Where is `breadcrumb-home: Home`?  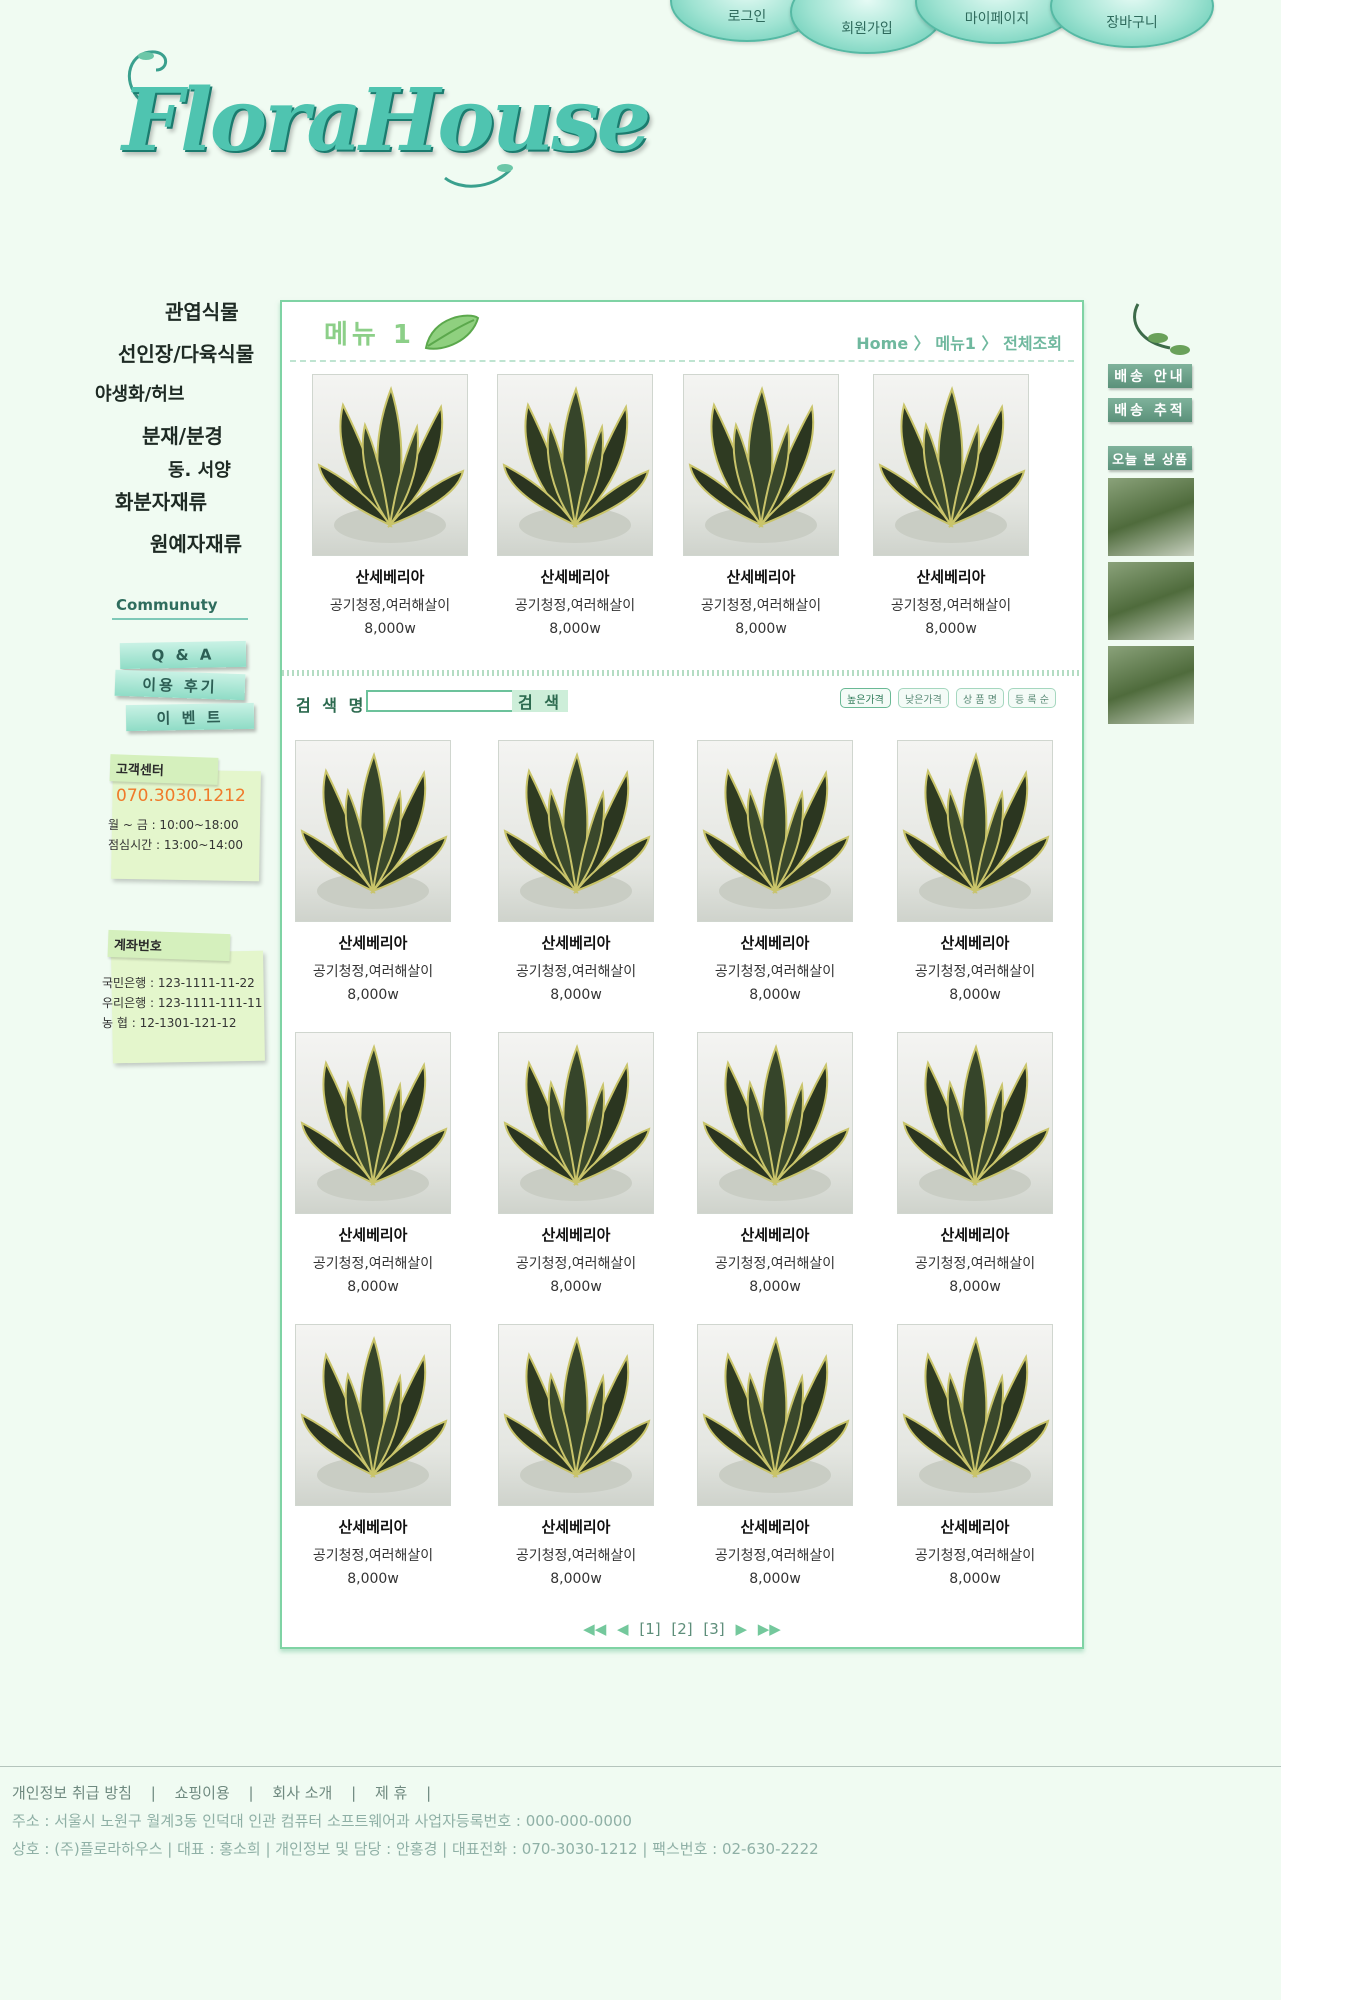 breadcrumb-home: Home is located at coordinates (882, 343).